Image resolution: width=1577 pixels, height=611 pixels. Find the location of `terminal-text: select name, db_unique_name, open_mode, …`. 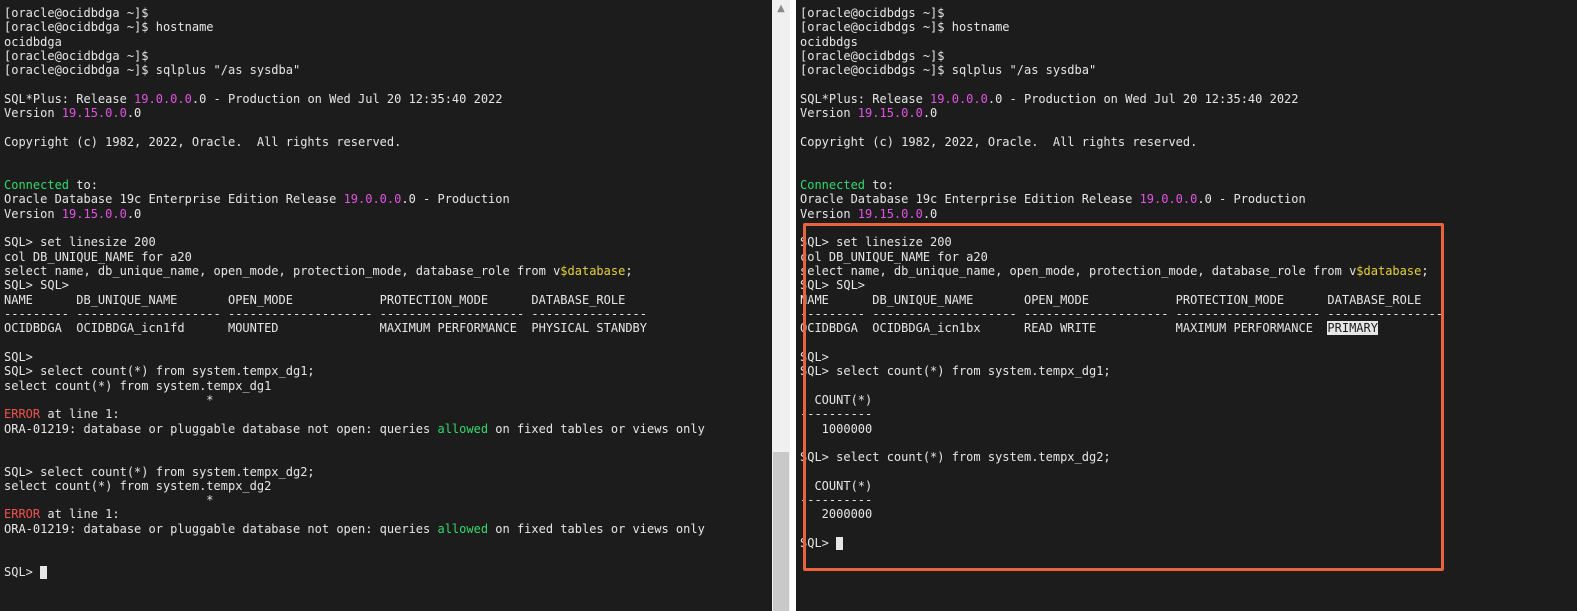

terminal-text: select name, db_unique_name, open_mode, … is located at coordinates (282, 270).